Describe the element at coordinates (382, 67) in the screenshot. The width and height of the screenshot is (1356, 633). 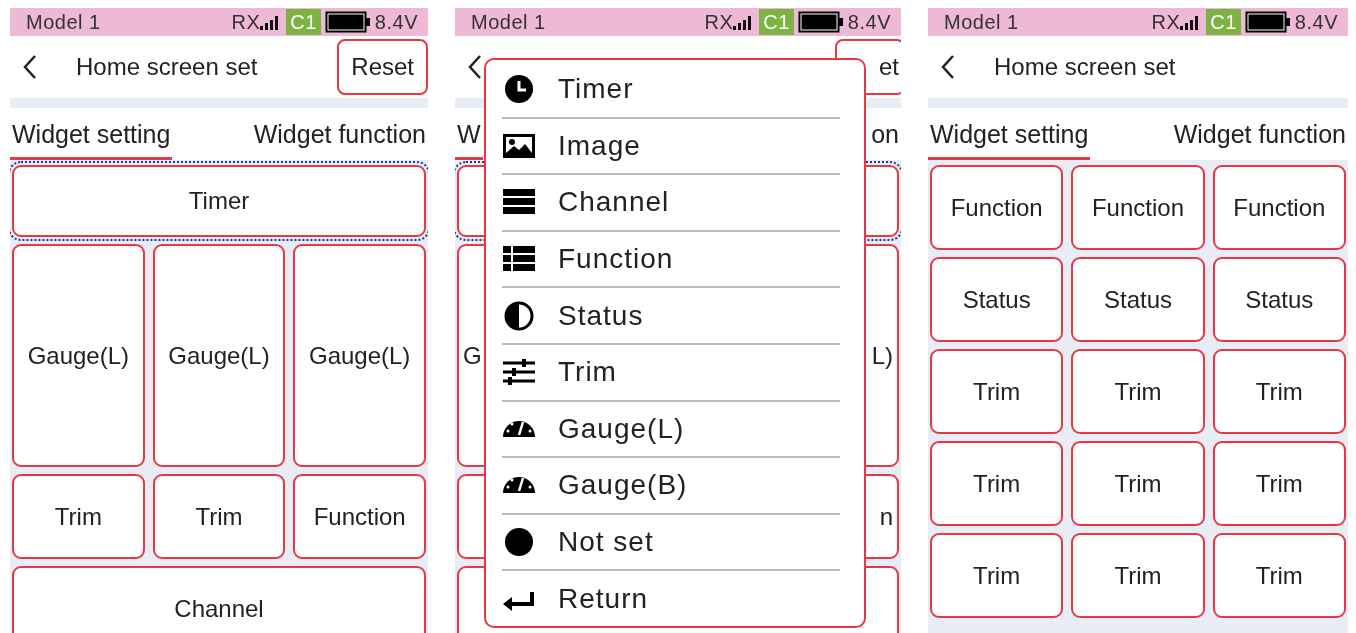
I see `reset-button: Reset` at that location.